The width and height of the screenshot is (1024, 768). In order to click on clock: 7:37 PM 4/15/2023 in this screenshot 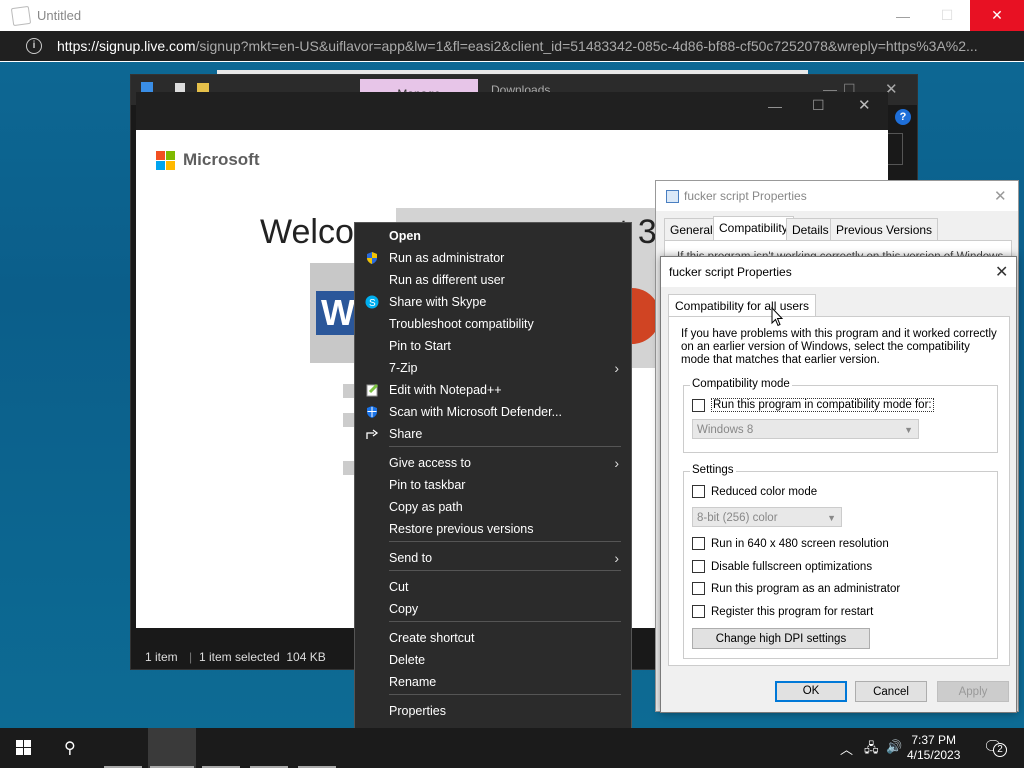, I will do `click(933, 748)`.